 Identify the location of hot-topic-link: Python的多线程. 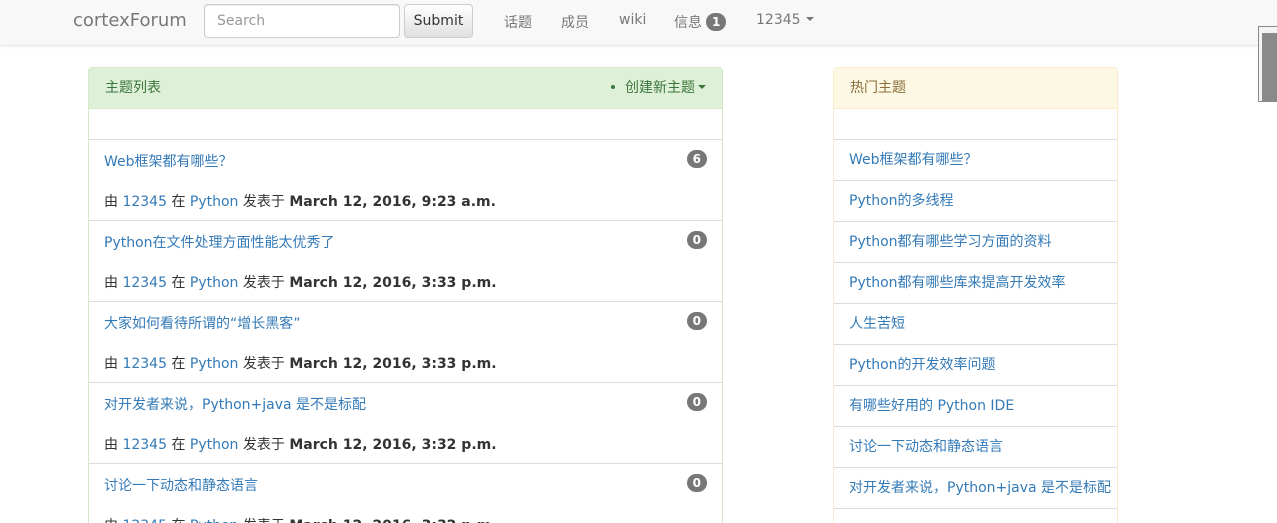
(901, 201).